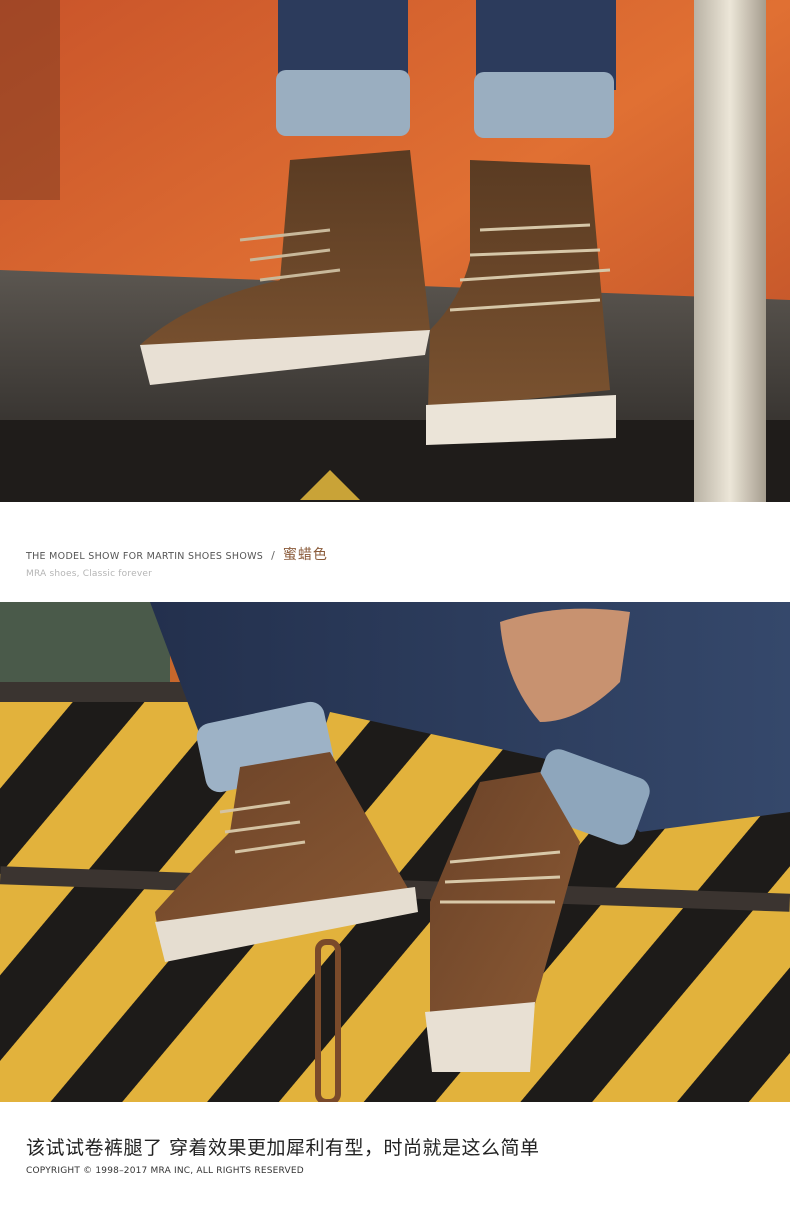  I want to click on bottom-headline: 该试试卷裤腿了 穿着效果更加犀利有型，时尚就是这么简单, so click(283, 1148).